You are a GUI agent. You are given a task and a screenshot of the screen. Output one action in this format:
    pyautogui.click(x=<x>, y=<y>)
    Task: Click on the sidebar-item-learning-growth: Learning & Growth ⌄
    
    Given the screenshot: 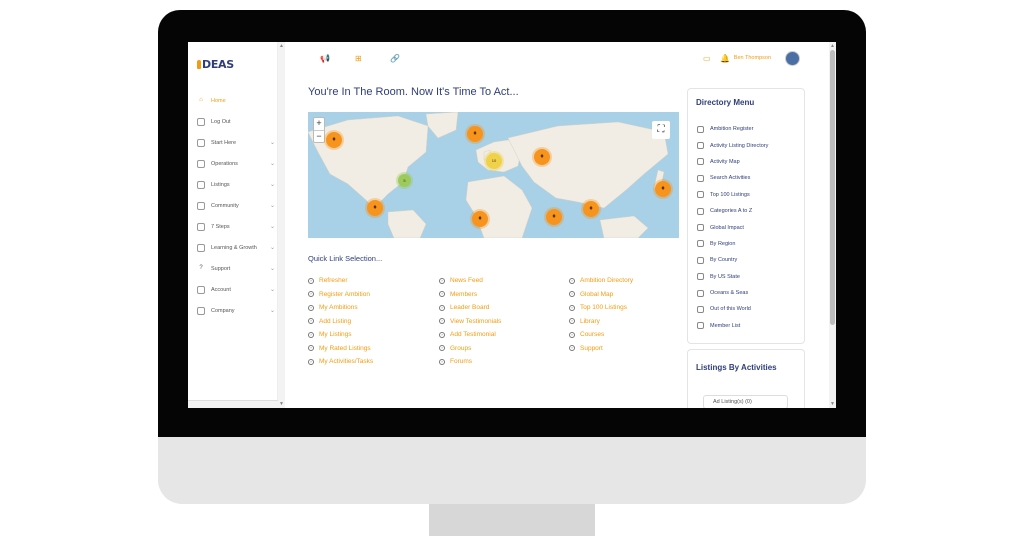 What is the action you would take?
    pyautogui.click(x=236, y=247)
    